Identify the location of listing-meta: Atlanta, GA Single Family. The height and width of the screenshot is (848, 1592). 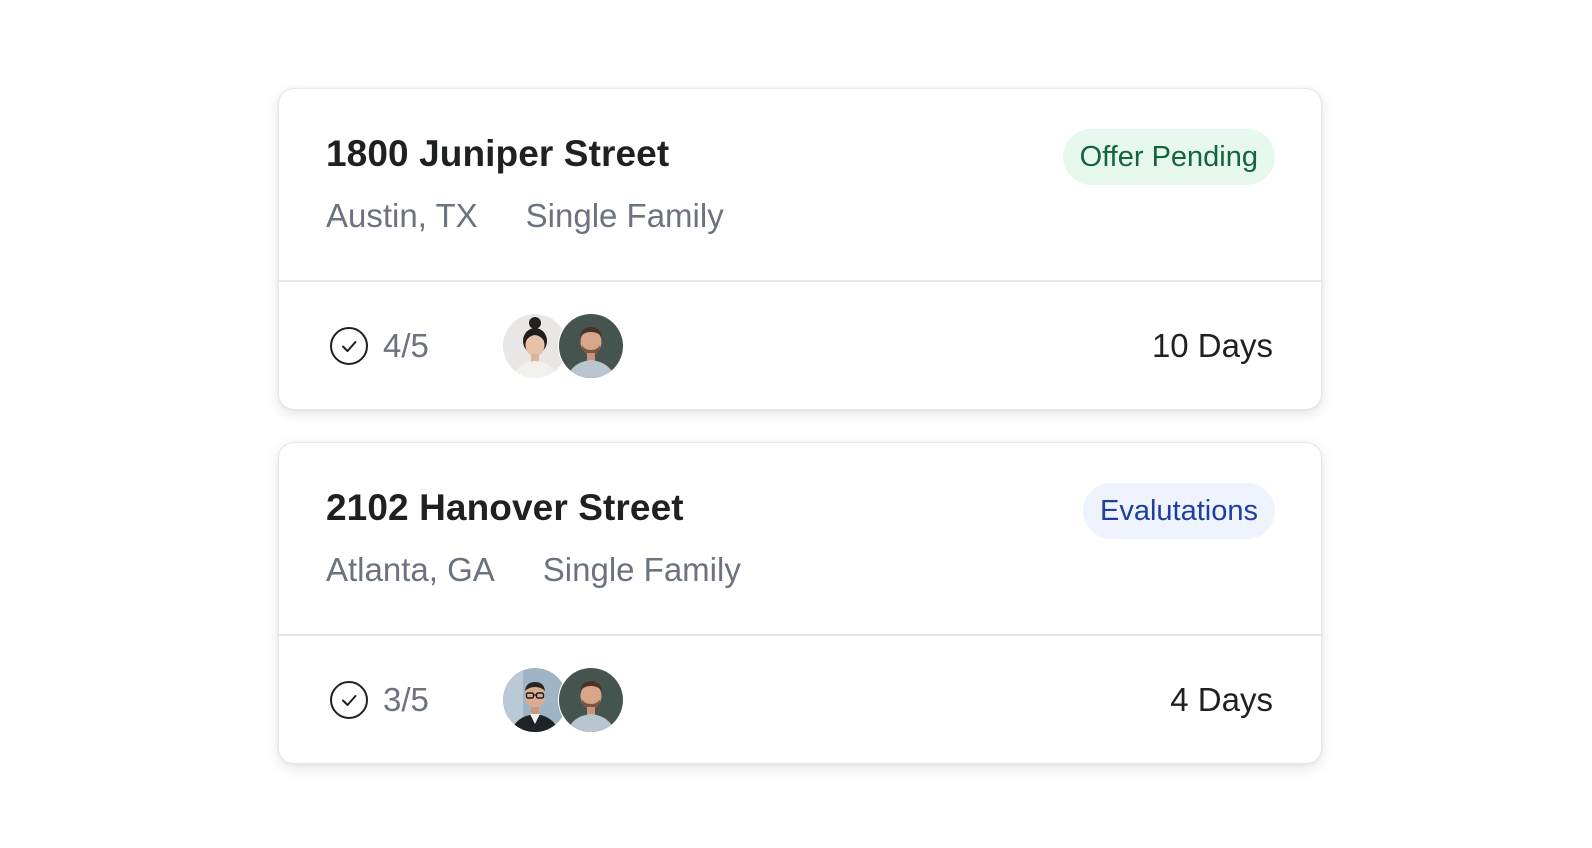
(533, 570).